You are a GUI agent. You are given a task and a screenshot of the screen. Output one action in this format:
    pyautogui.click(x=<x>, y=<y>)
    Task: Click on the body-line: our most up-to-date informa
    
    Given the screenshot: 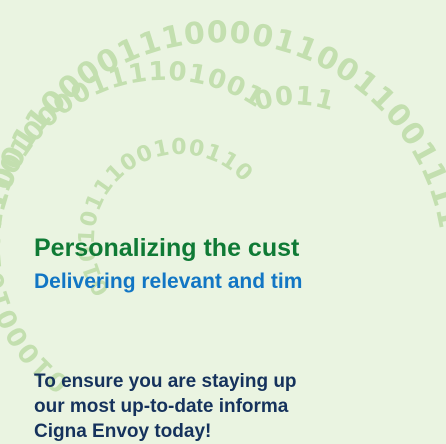 What is the action you would take?
    pyautogui.click(x=161, y=406)
    